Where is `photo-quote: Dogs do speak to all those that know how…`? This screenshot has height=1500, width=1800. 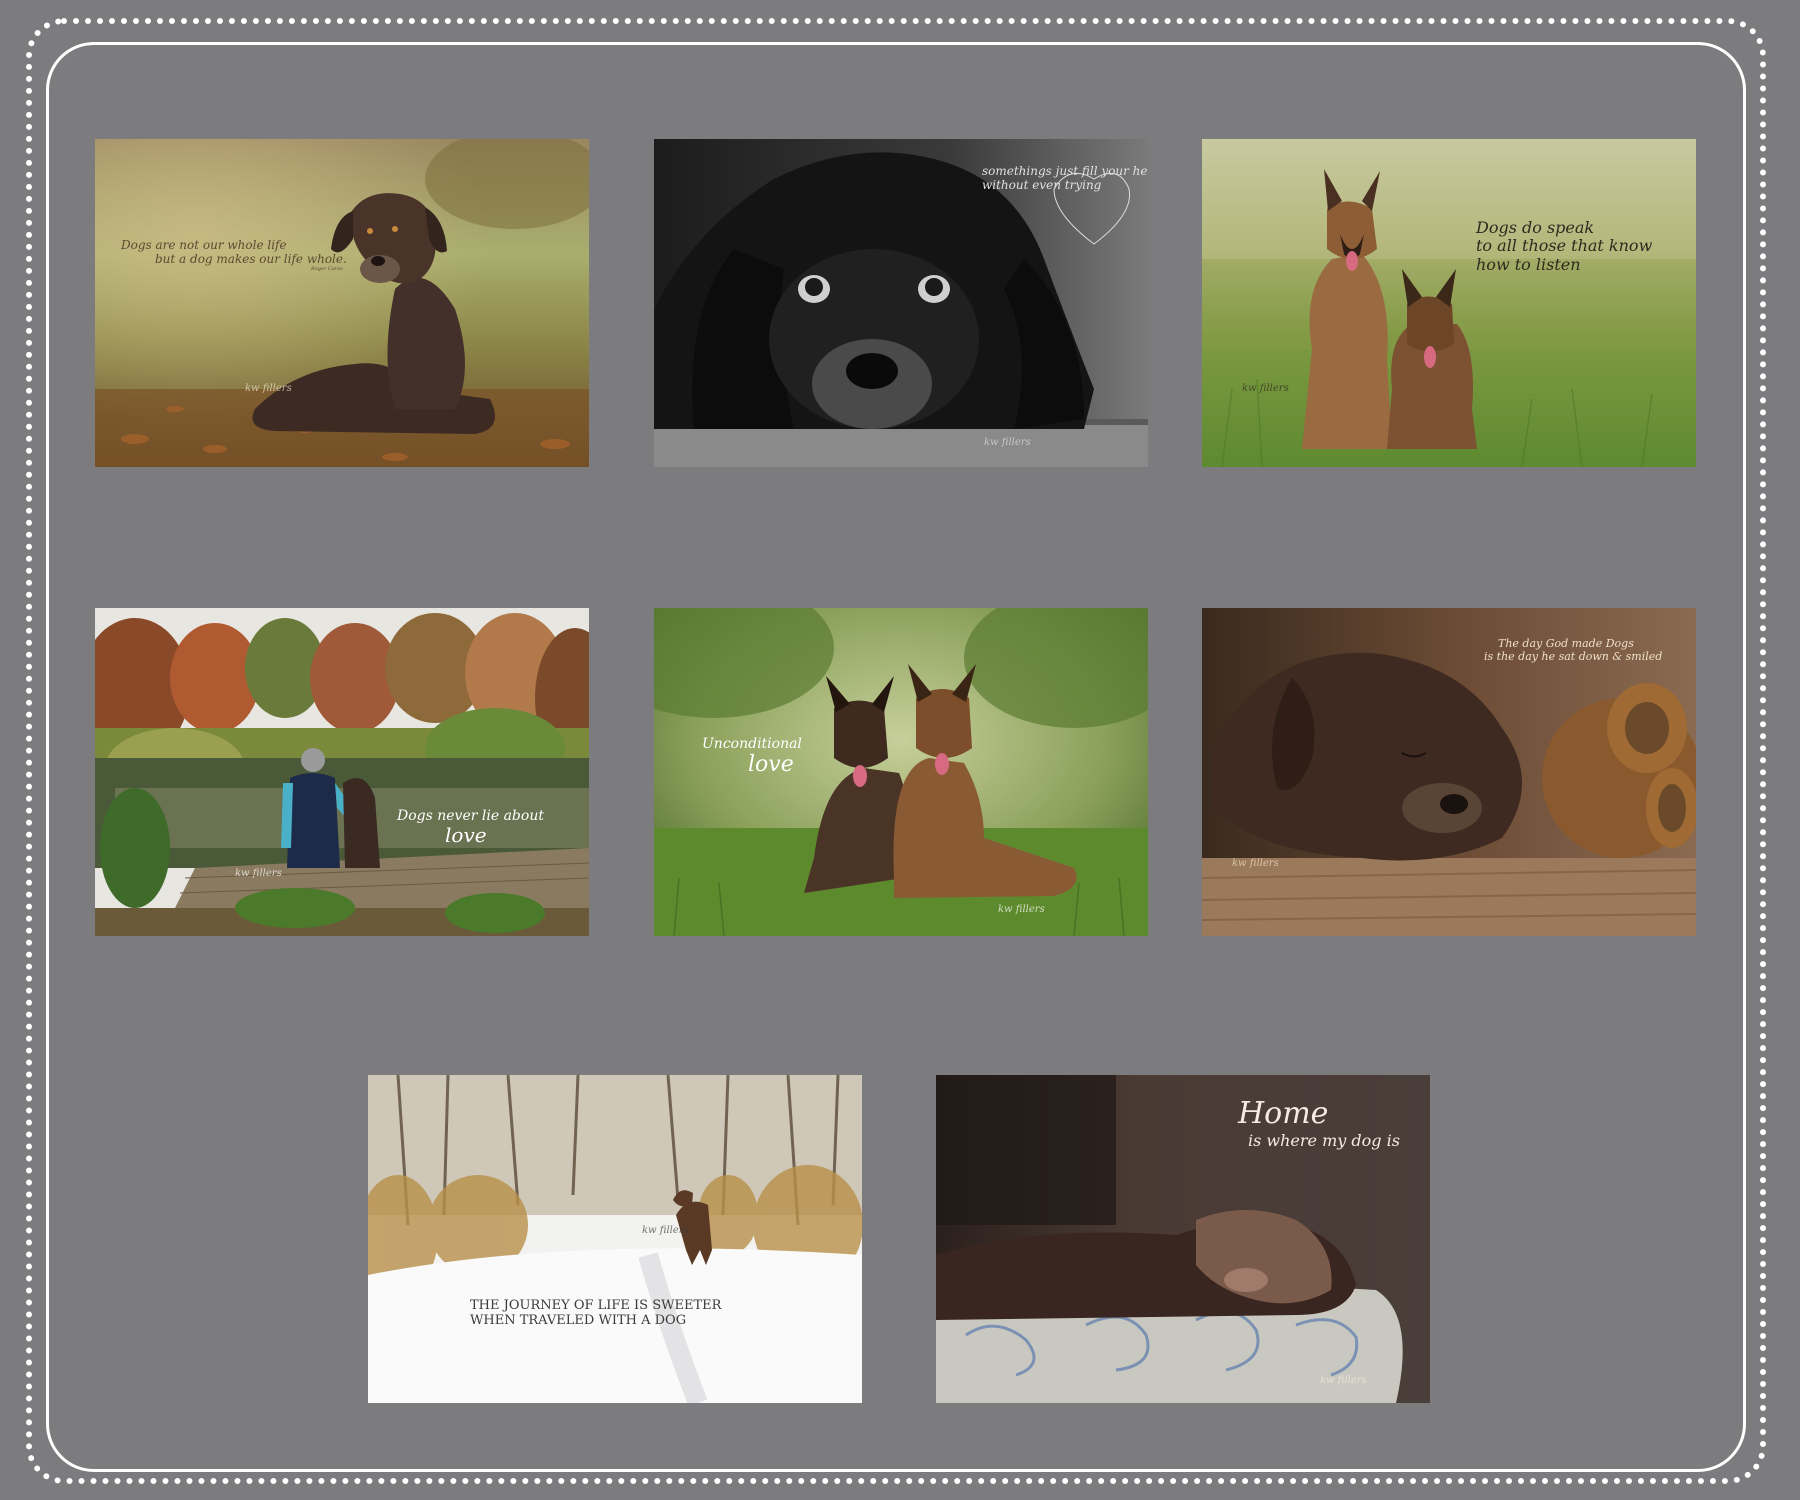 photo-quote: Dogs do speak to all those that know how… is located at coordinates (1564, 246).